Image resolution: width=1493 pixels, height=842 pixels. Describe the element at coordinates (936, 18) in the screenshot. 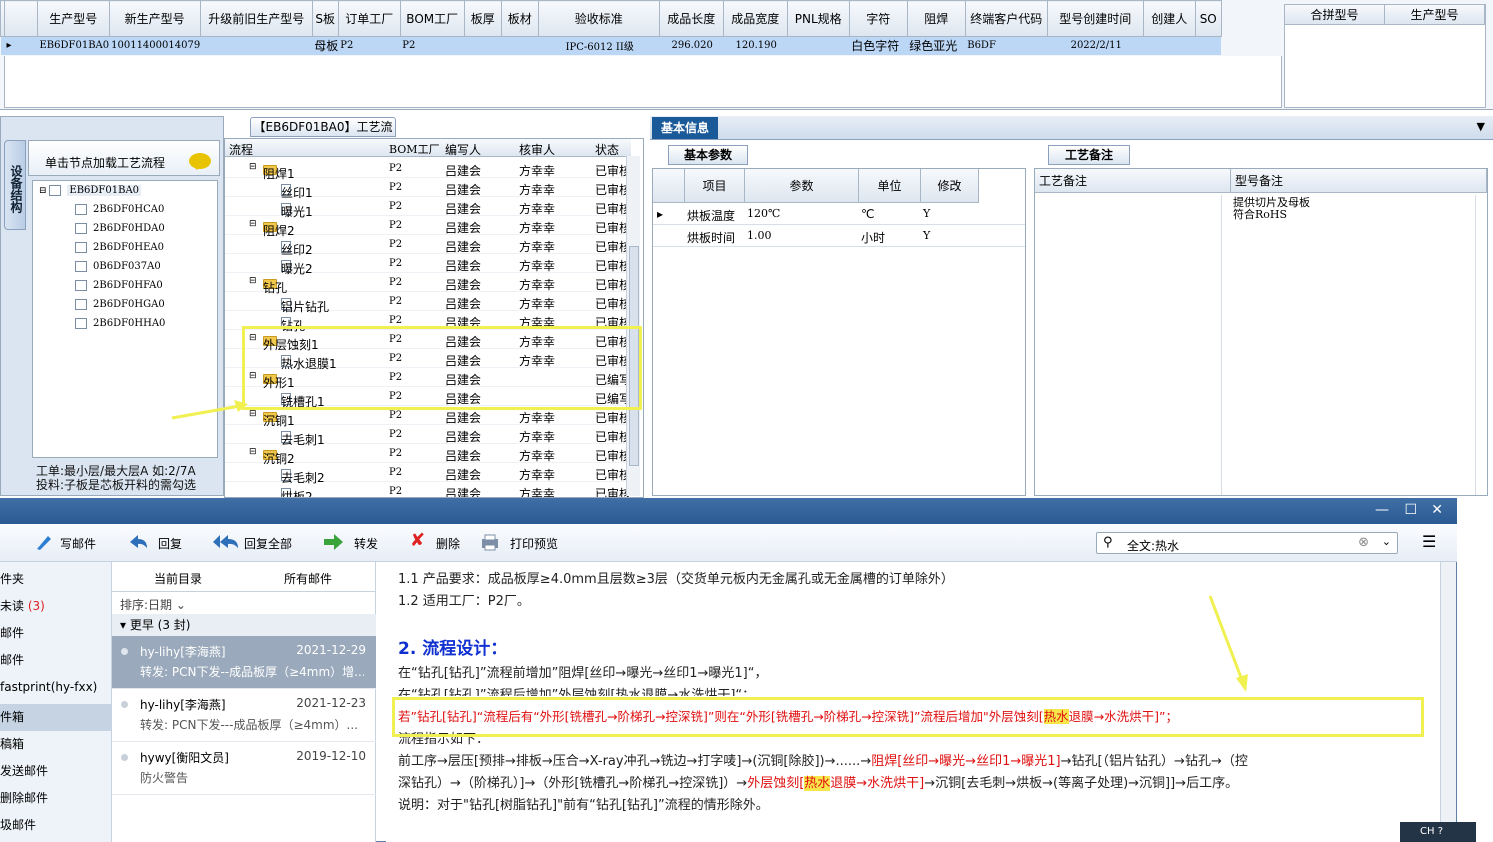

I see `col-header: 阻焊` at that location.